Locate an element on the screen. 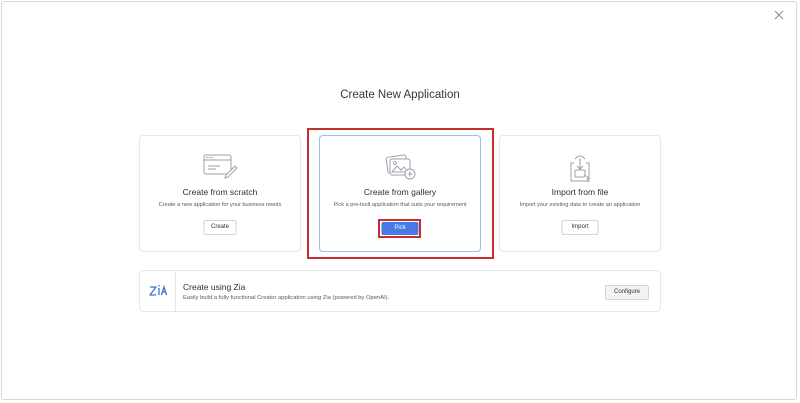 The height and width of the screenshot is (403, 800). zia-logo-glyph is located at coordinates (157, 290).